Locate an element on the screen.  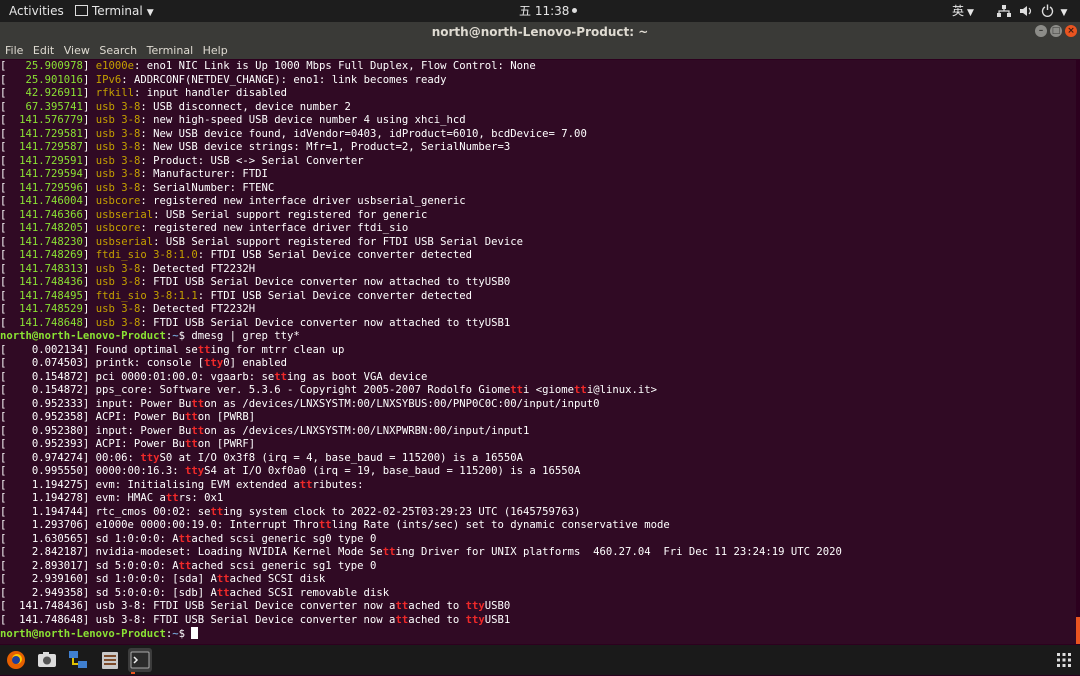
dock is located at coordinates (540, 660).